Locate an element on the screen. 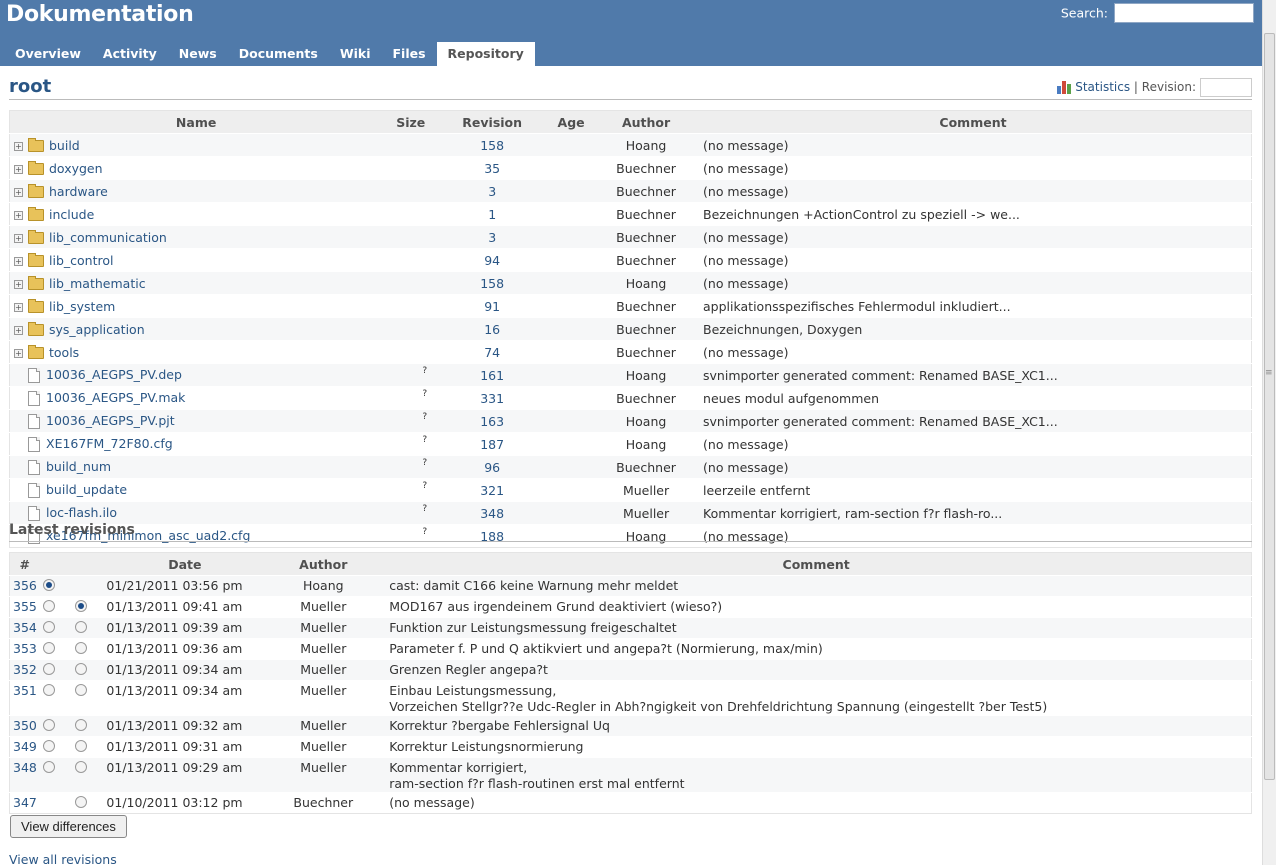  tab-news: News is located at coordinates (198, 54).